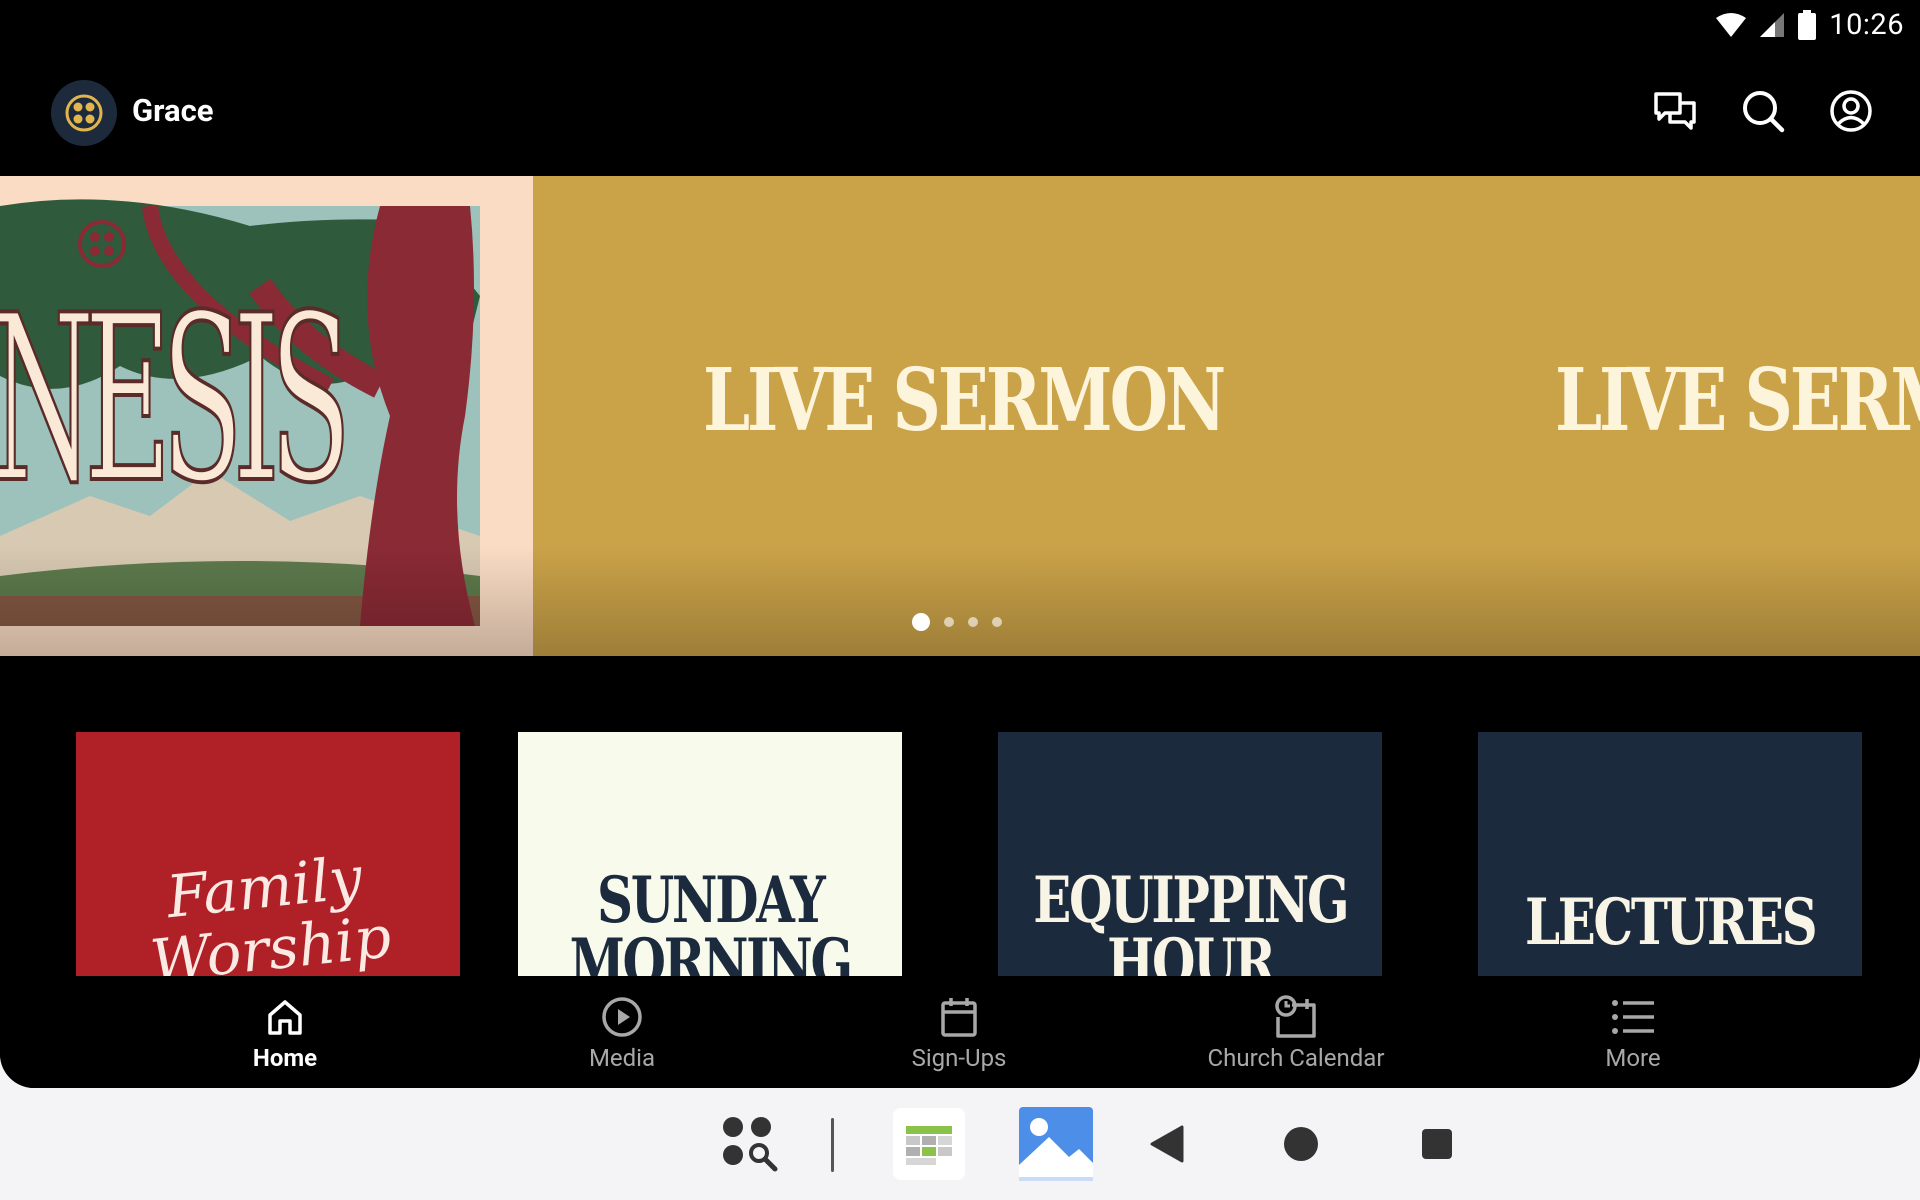 This screenshot has height=1200, width=1920. I want to click on nav-home: Home, so click(285, 1033).